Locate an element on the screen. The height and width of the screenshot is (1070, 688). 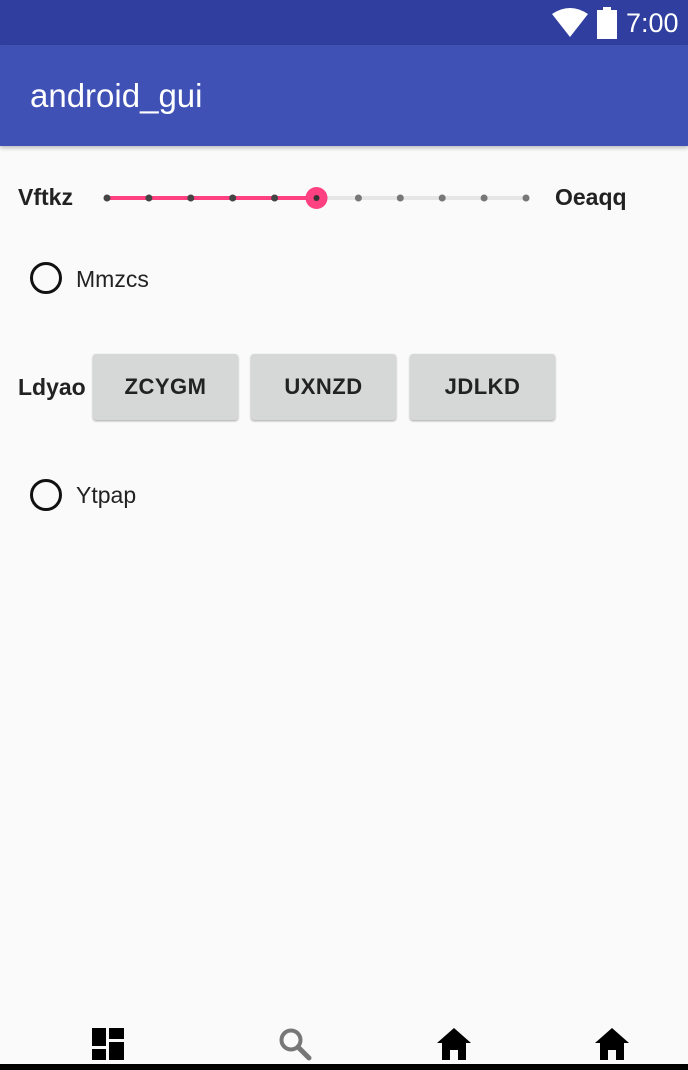
status-clock: 7:00 is located at coordinates (652, 23).